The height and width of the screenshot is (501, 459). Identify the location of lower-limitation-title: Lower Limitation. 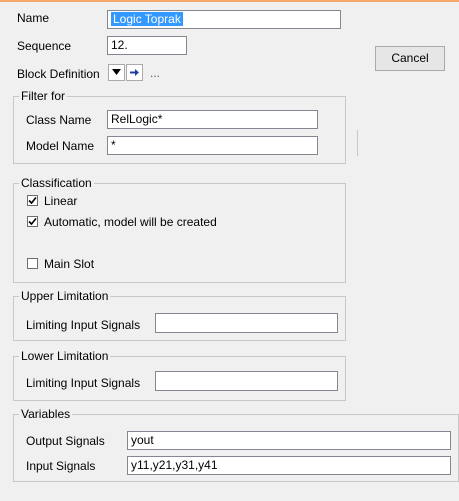
(65, 356).